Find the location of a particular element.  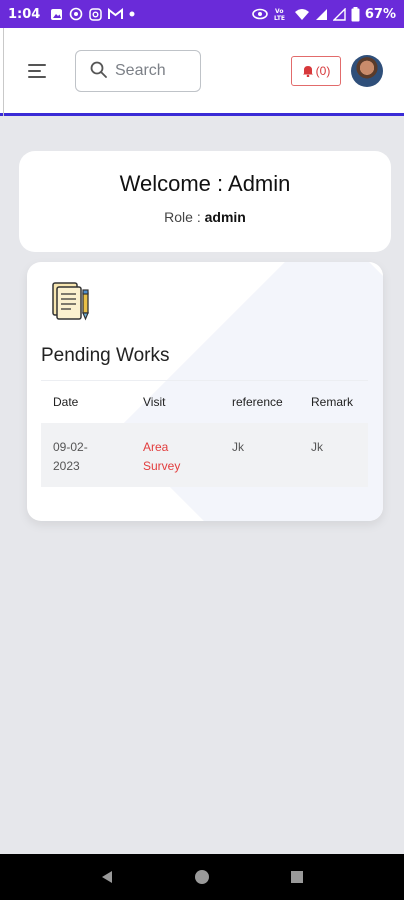

document-pen-icon is located at coordinates (71, 301).